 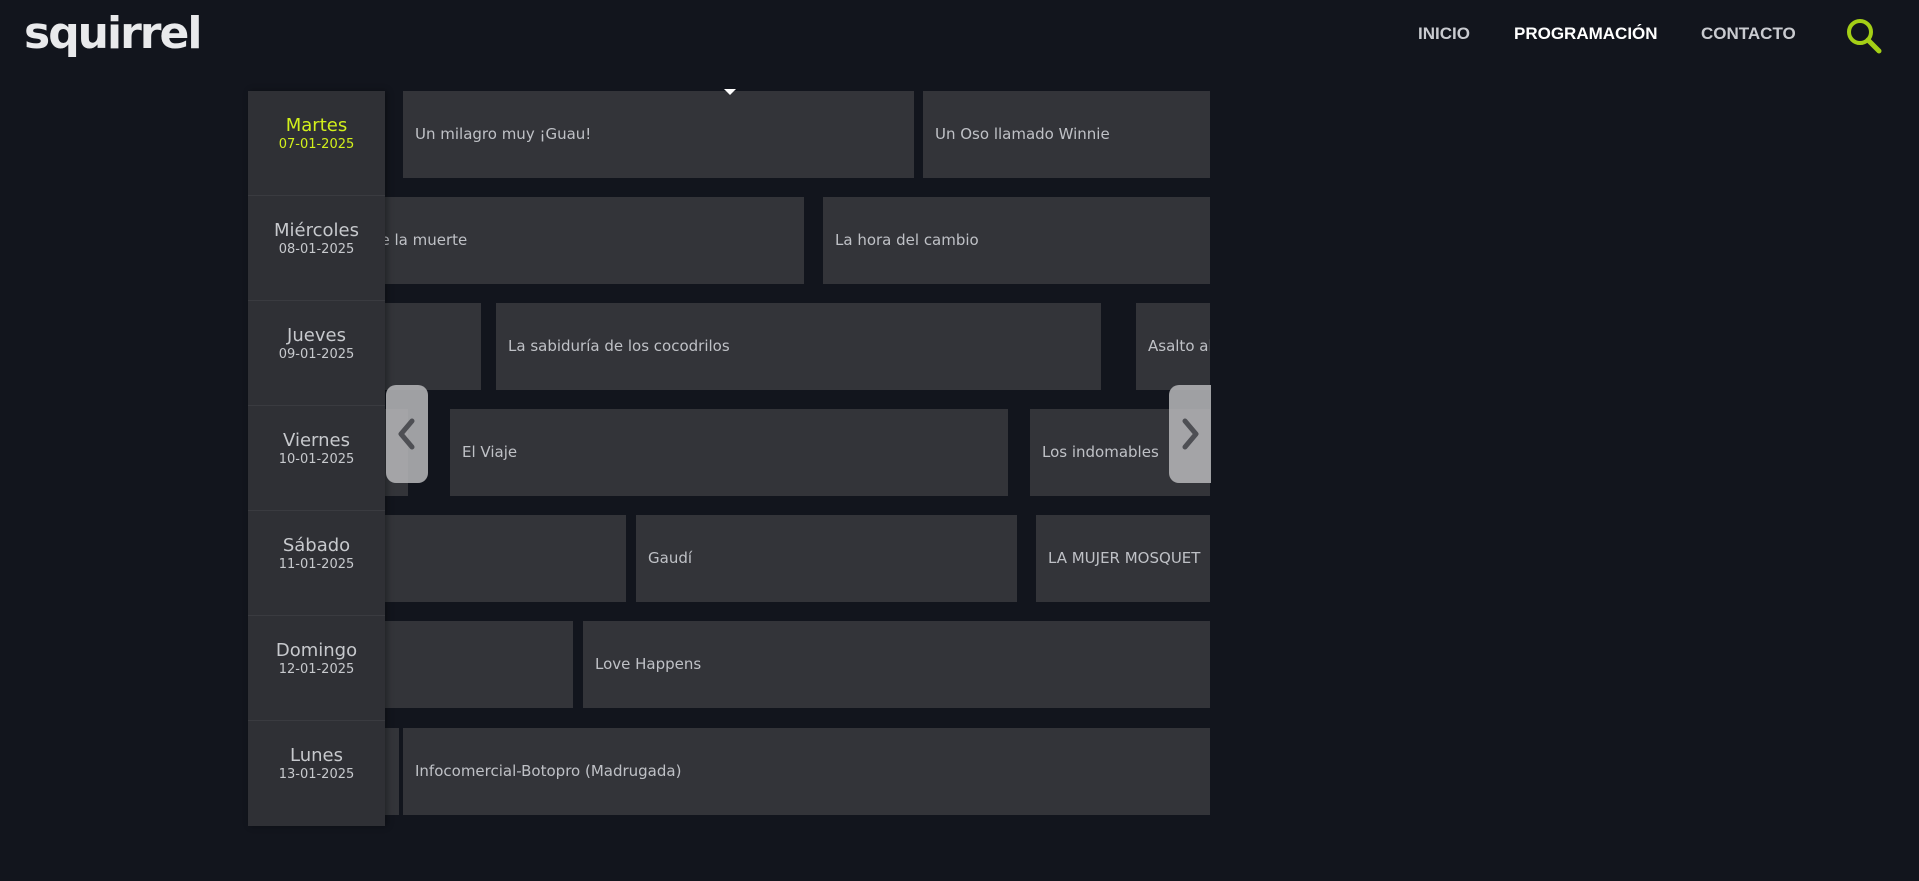 I want to click on day-name: Jueves, so click(x=316, y=335).